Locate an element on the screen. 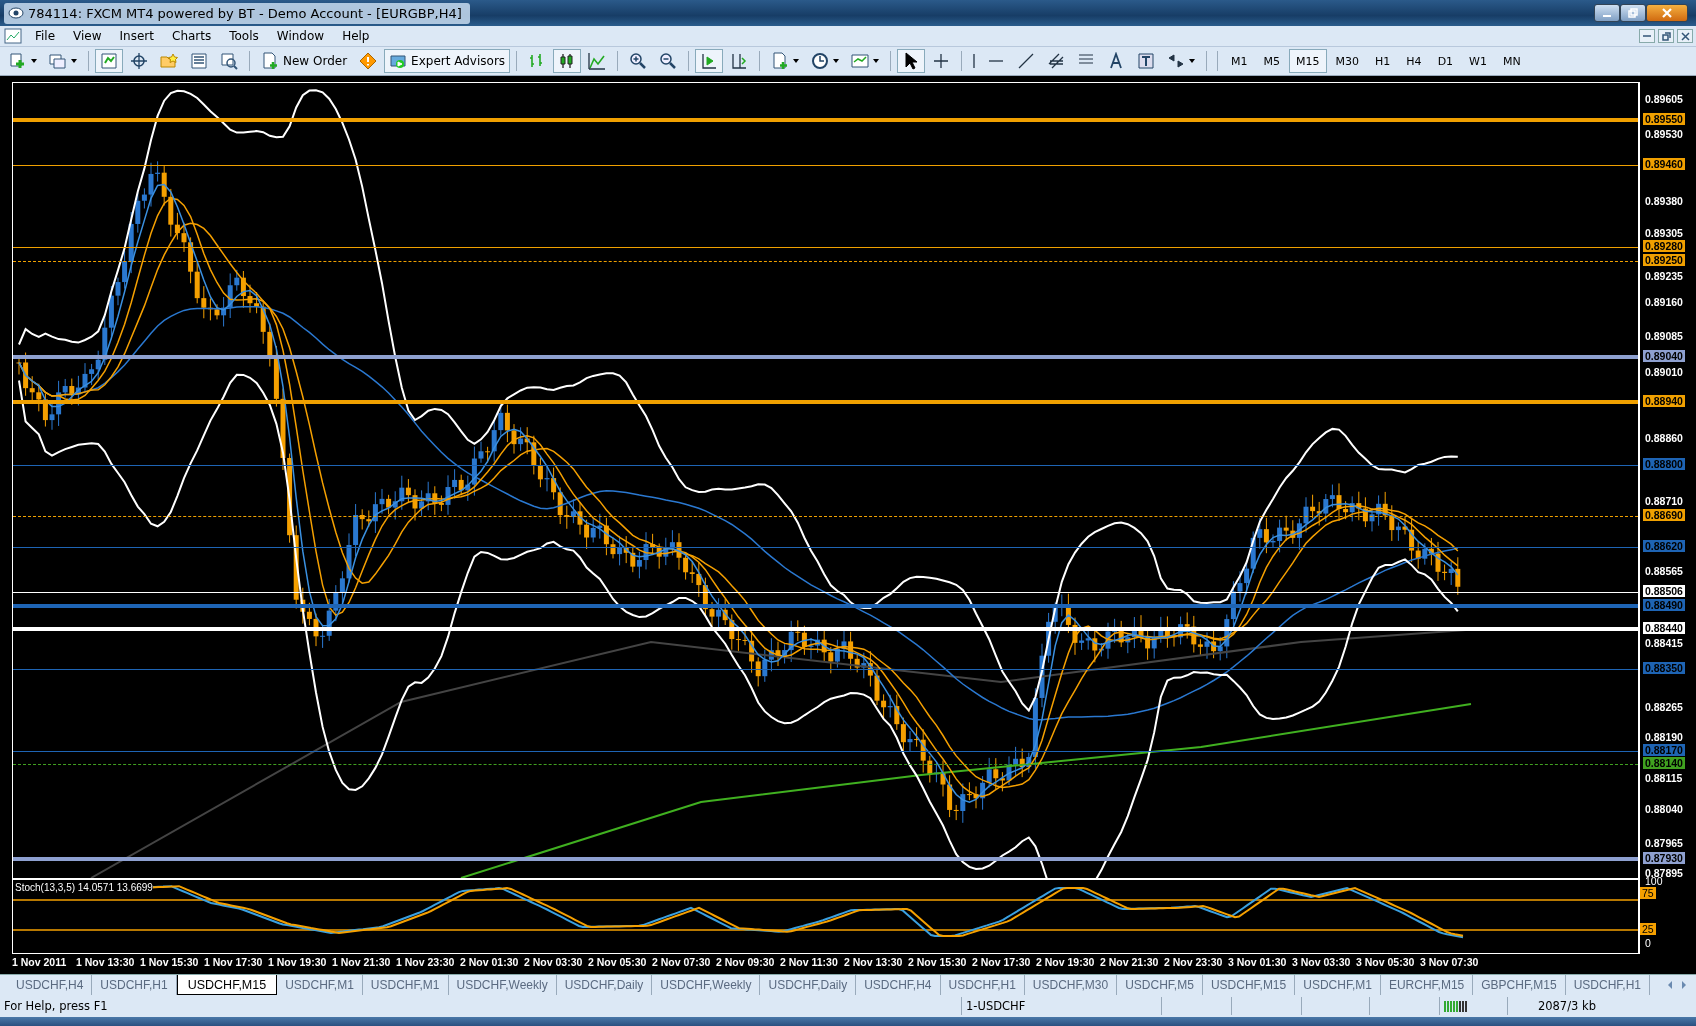 This screenshot has width=1696, height=1026. timeframe-button: W1 is located at coordinates (1478, 61).